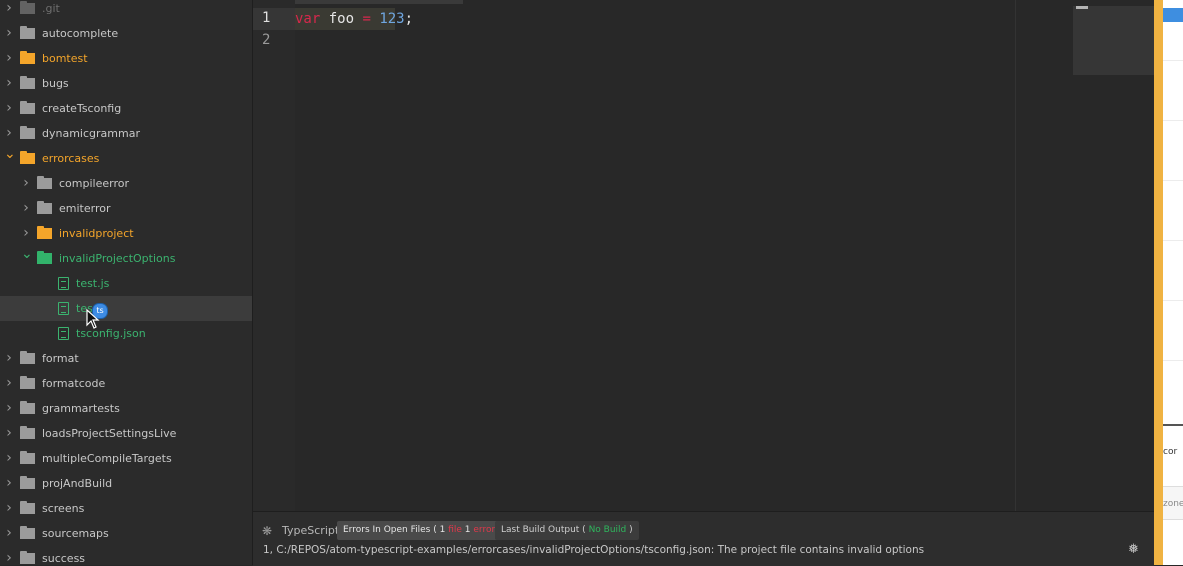  I want to click on tree-item-label: test.js, so click(93, 283).